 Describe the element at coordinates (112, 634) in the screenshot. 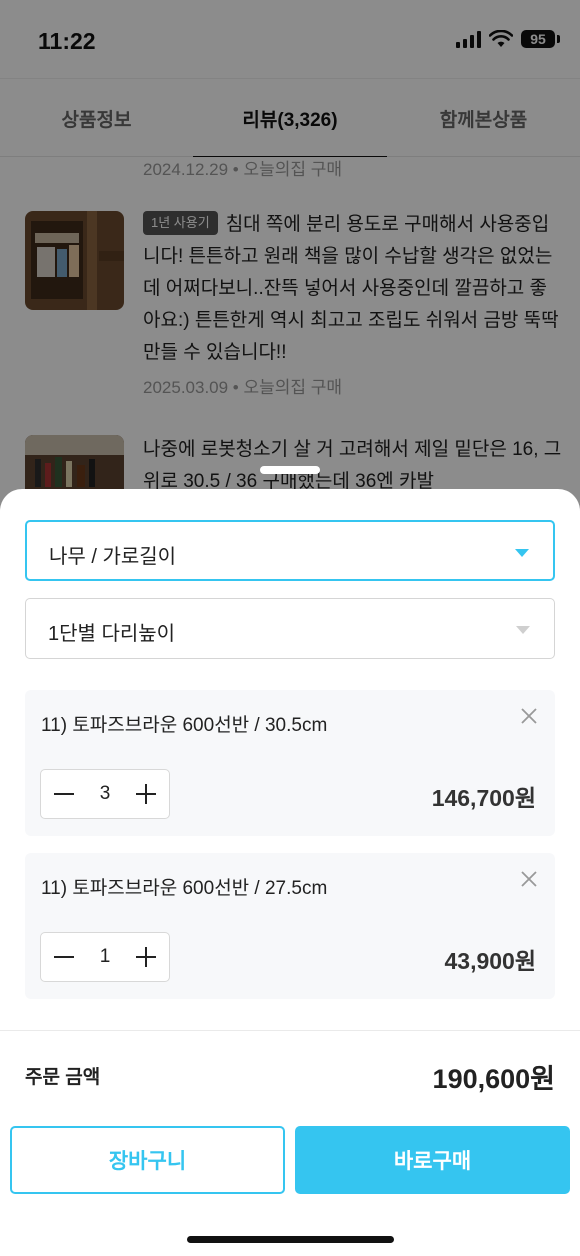

I see `option-select-label: 1단별 다리높이` at that location.